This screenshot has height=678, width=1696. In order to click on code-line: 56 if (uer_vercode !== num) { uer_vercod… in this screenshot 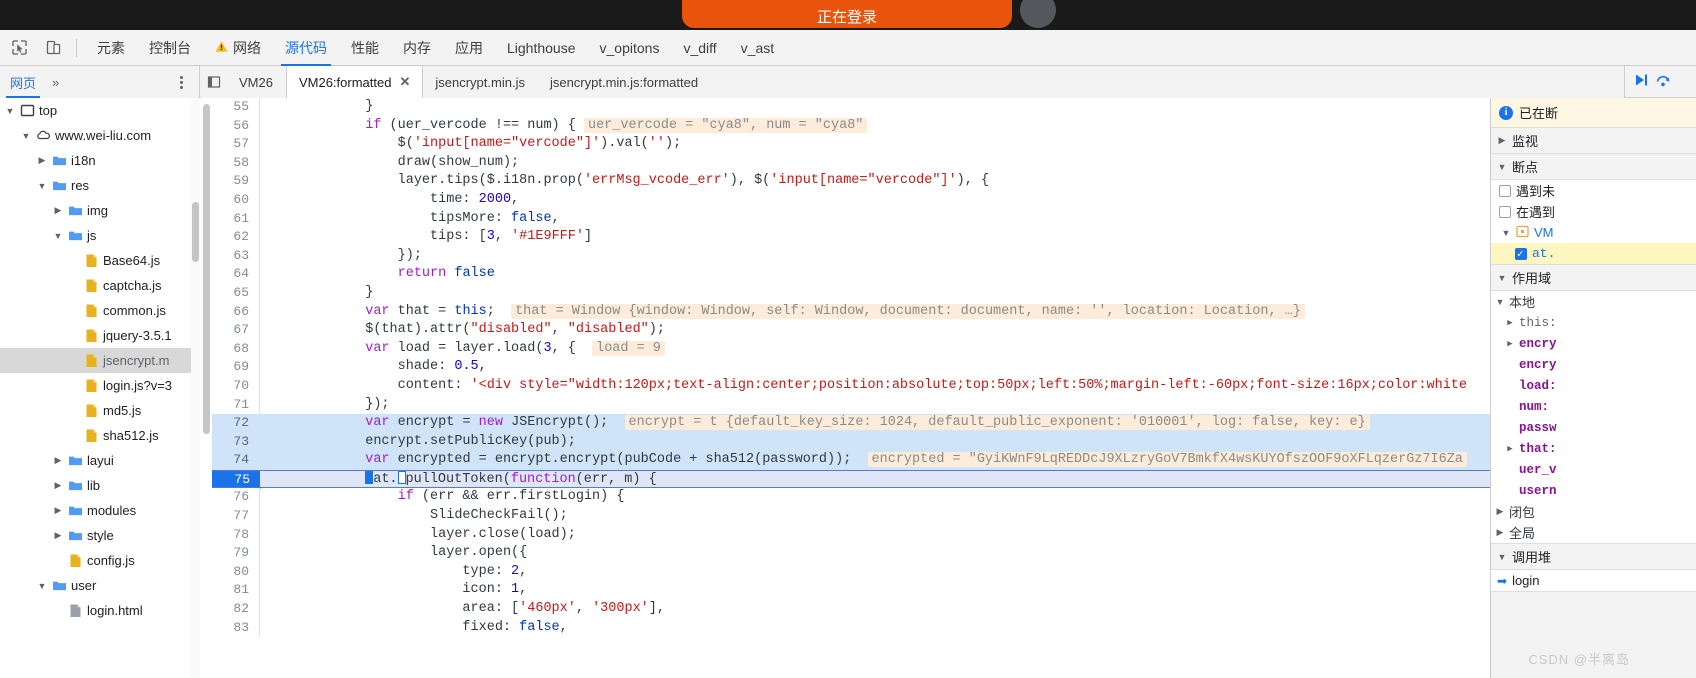, I will do `click(851, 126)`.